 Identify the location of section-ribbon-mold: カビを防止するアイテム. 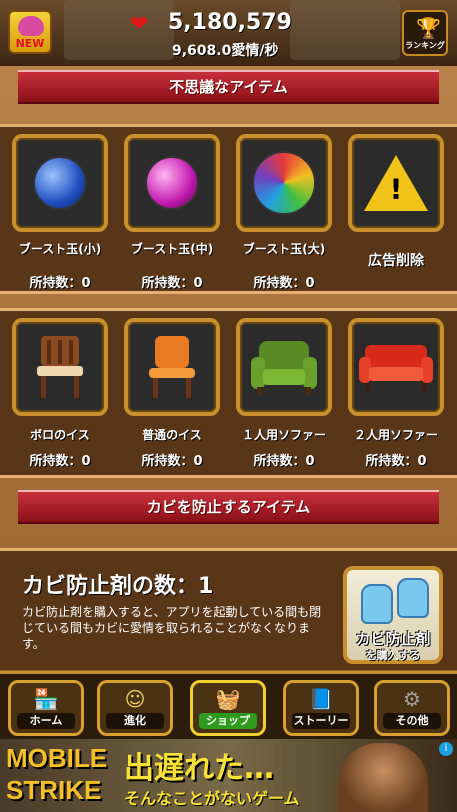
(228, 507).